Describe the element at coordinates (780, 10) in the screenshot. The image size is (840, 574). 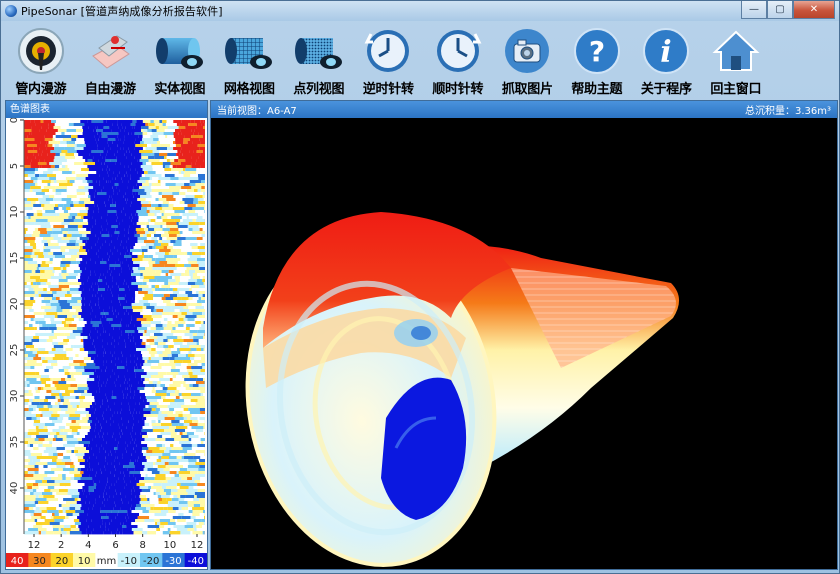
I see `maximize-button: ▢` at that location.